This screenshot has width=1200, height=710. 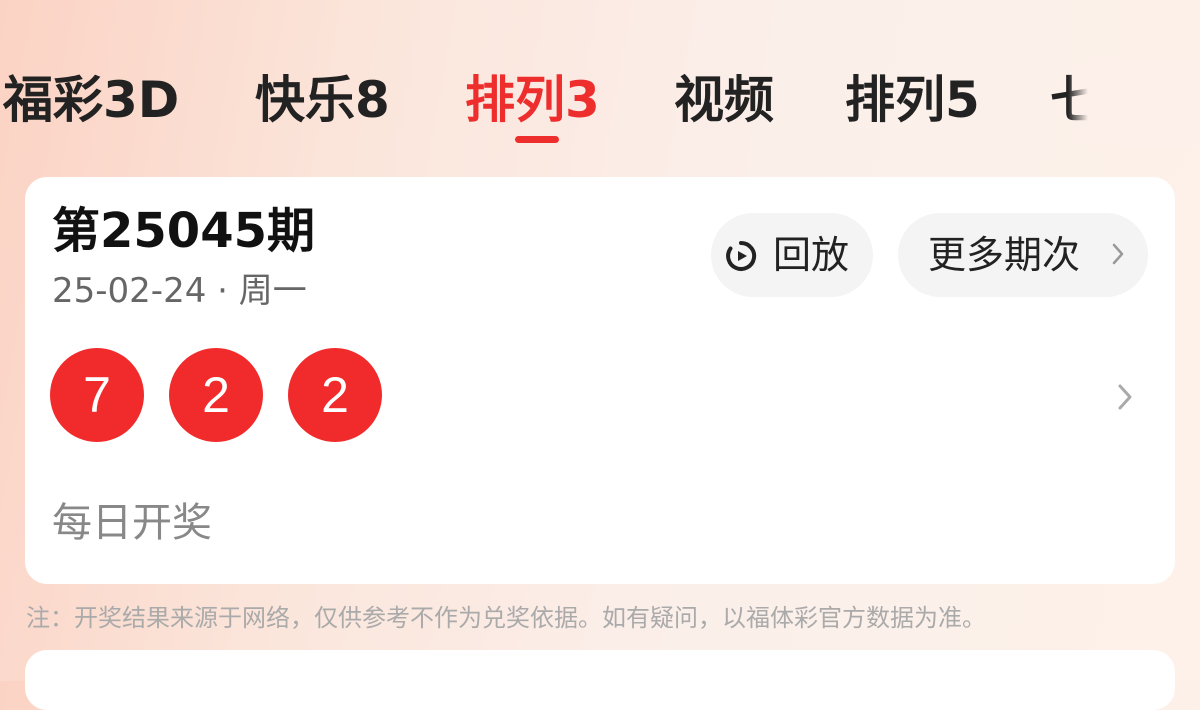 What do you see at coordinates (506, 618) in the screenshot?
I see `disclaimer-note: 注：开奖结果来源于网络，仅供参考不作为兑奖依据。如有疑问，以福体彩官方数据为准。` at bounding box center [506, 618].